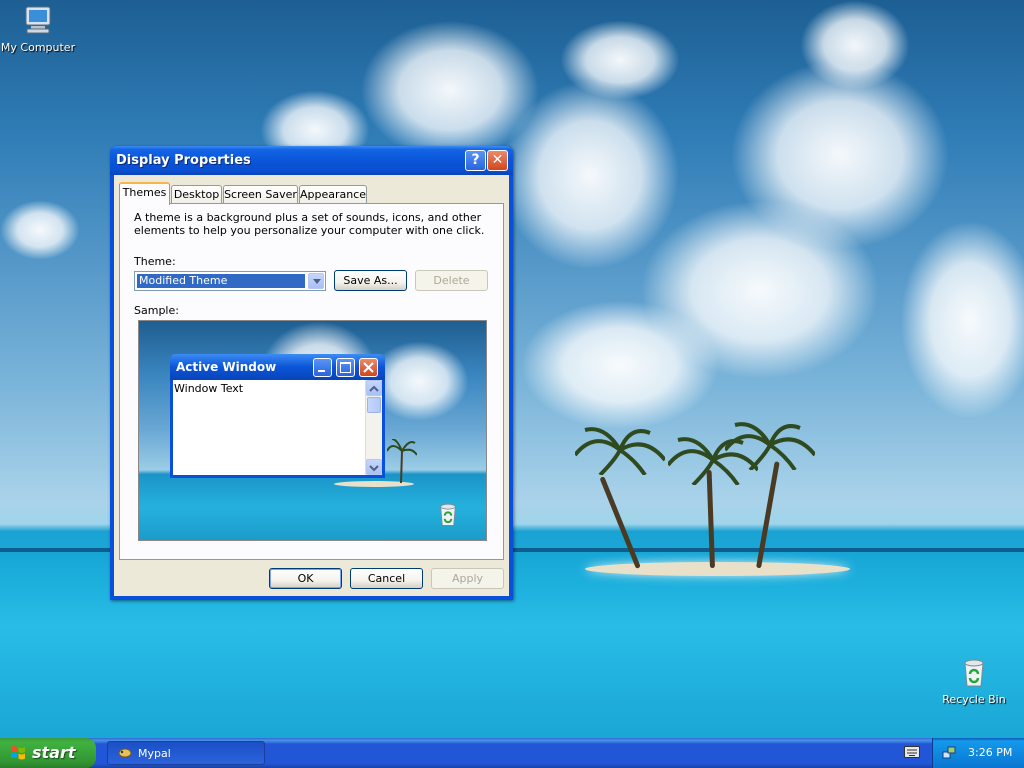  What do you see at coordinates (154, 753) in the screenshot?
I see `taskbar-item-label: Mypal` at bounding box center [154, 753].